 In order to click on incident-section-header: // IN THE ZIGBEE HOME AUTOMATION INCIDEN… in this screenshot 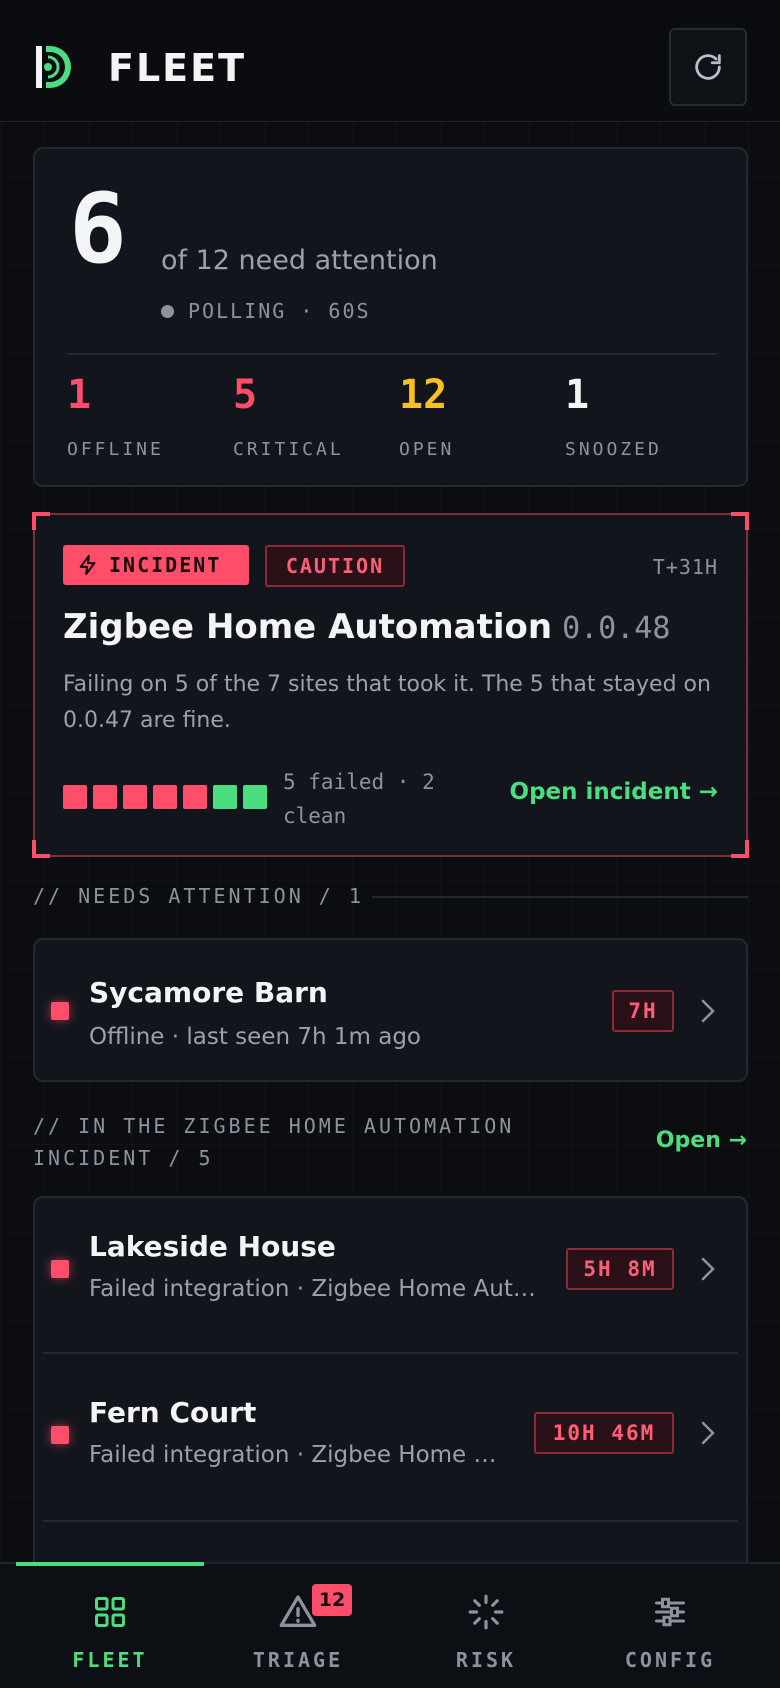, I will do `click(274, 1142)`.